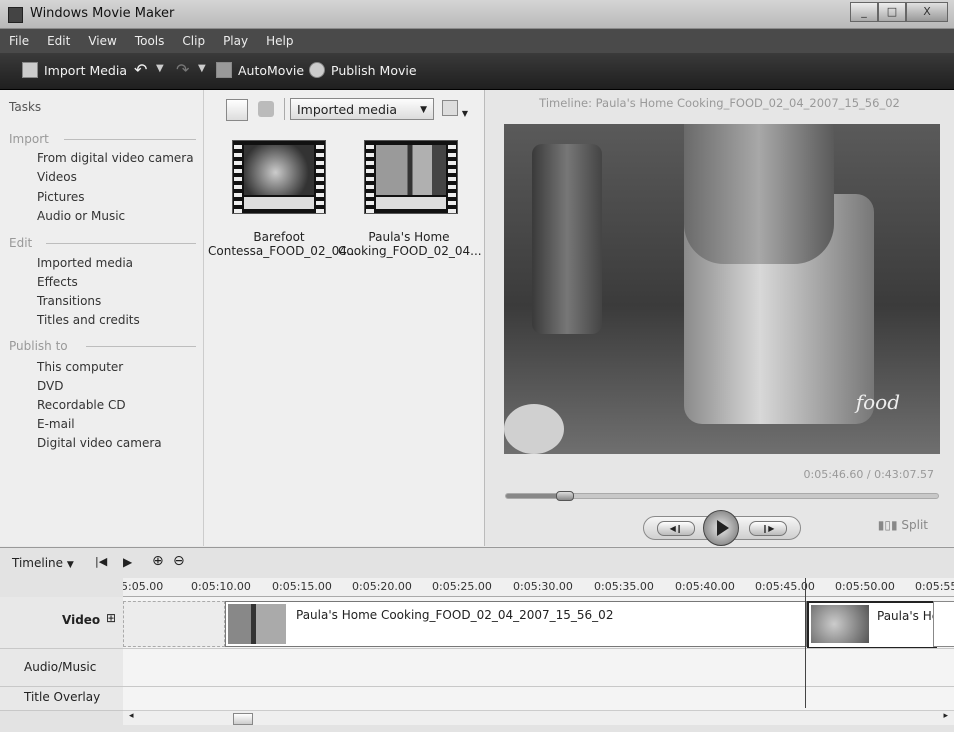 The image size is (954, 732). What do you see at coordinates (564, 496) in the screenshot?
I see `seek-handle` at bounding box center [564, 496].